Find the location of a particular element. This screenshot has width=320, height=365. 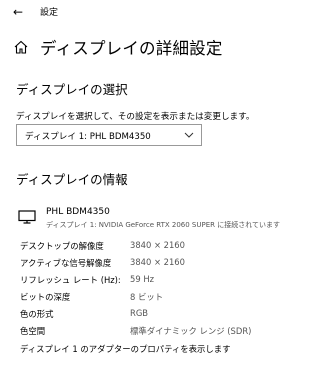

display-select-dropdown: ディスプレイ 1: PHL BDM4350 is located at coordinates (109, 135).